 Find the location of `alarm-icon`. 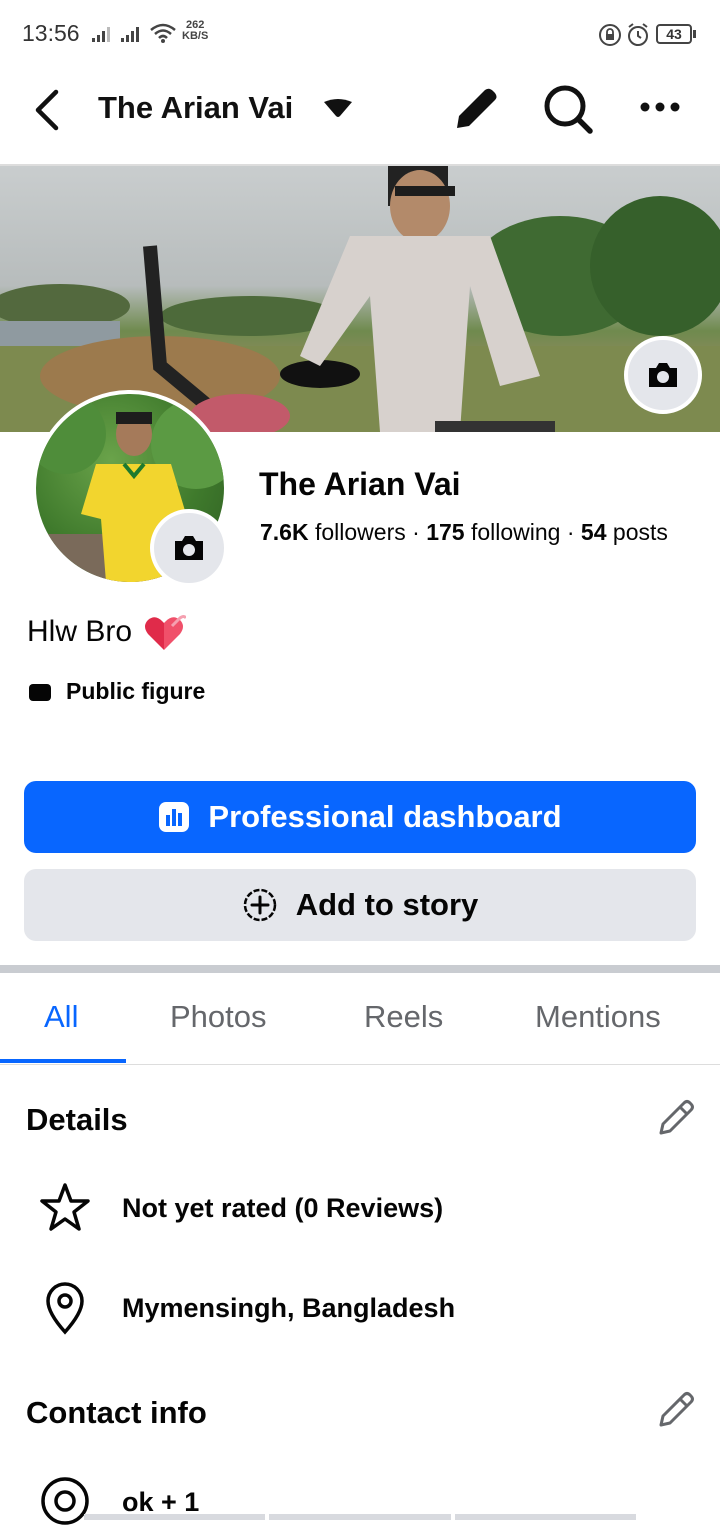

alarm-icon is located at coordinates (638, 34).